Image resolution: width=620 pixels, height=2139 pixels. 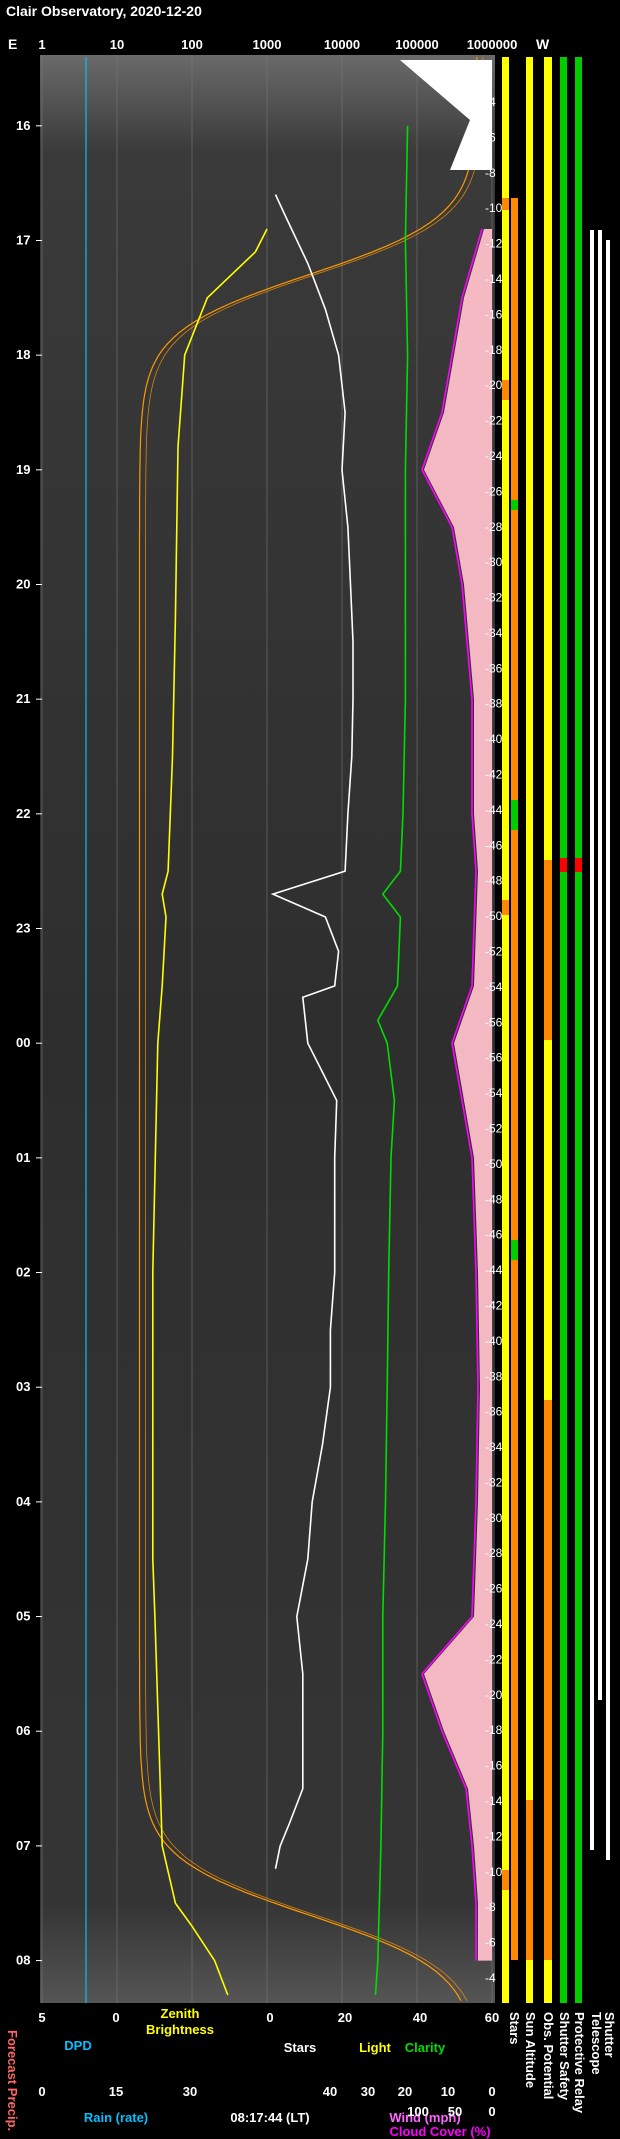 I want to click on altitude-label: -38, so click(x=494, y=704).